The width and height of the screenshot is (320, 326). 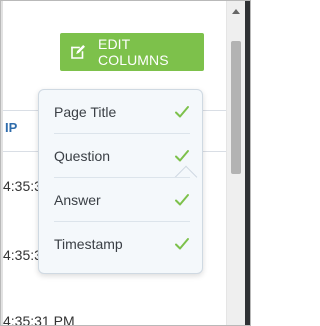 I want to click on column-option-answer: Answer, so click(x=122, y=200).